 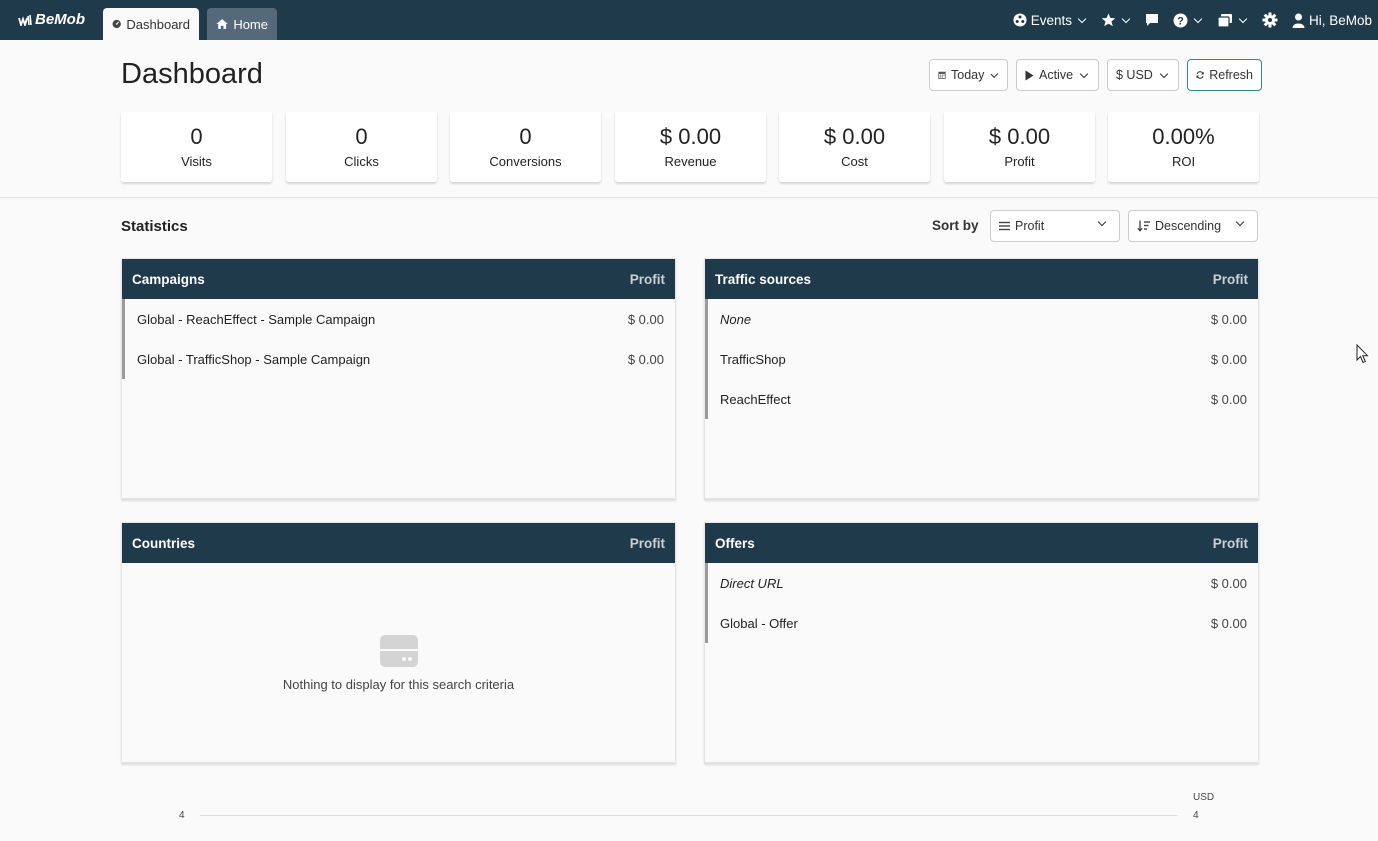 I want to click on user-menu: Hi, BeMob, so click(x=1332, y=20).